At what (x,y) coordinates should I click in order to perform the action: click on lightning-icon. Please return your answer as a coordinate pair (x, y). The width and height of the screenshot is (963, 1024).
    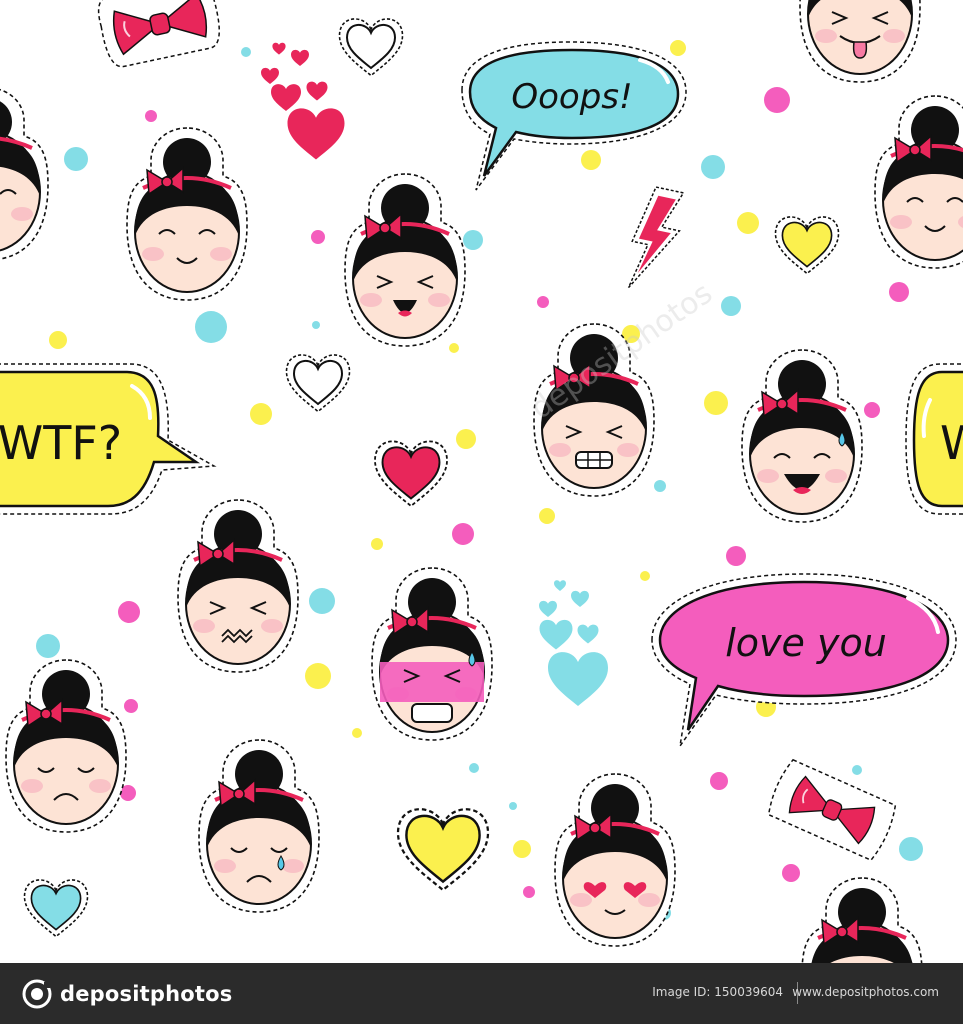
    Looking at the image, I should click on (656, 237).